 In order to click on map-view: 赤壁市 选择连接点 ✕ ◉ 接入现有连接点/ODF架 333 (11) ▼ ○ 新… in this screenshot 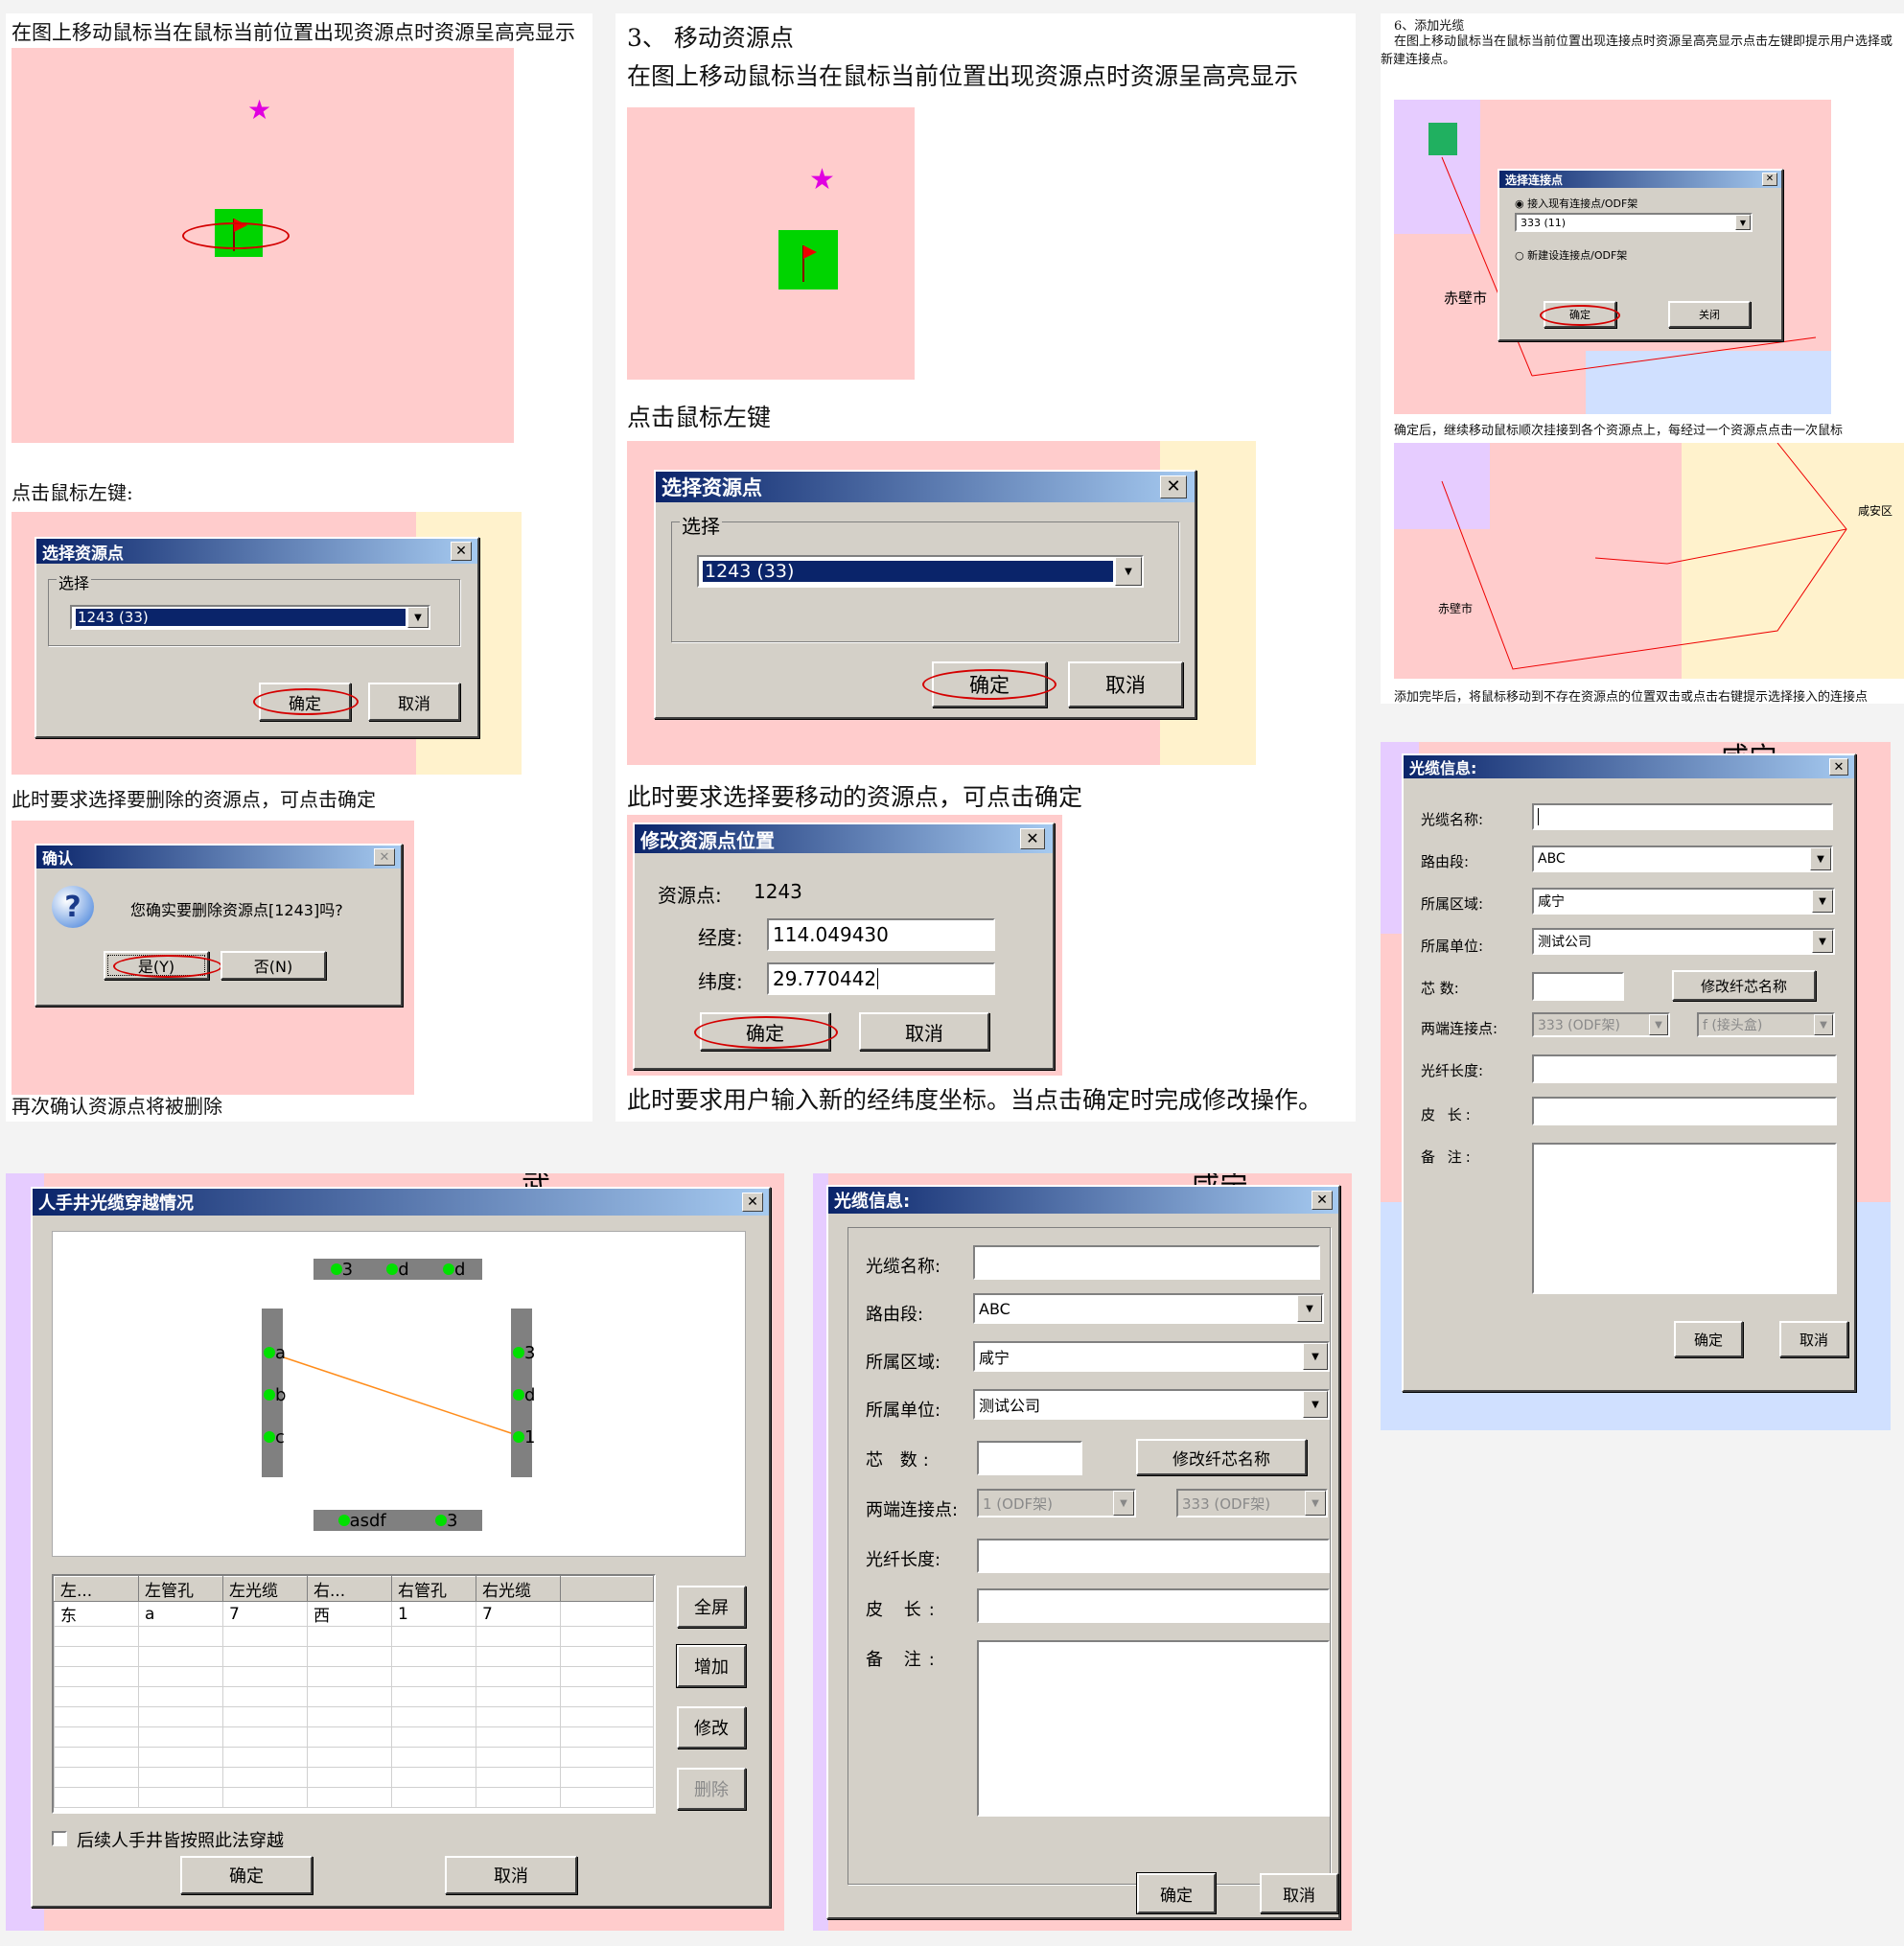, I will do `click(1612, 257)`.